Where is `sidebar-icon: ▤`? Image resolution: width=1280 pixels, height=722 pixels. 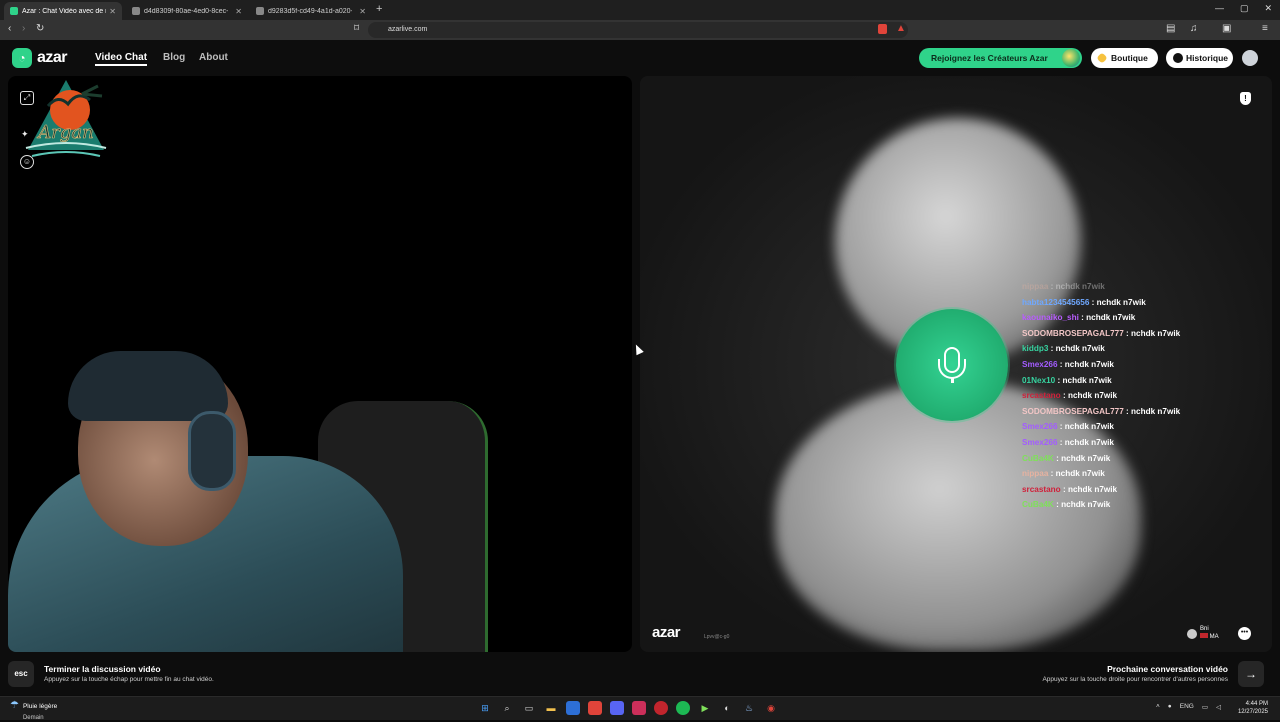 sidebar-icon: ▤ is located at coordinates (1170, 28).